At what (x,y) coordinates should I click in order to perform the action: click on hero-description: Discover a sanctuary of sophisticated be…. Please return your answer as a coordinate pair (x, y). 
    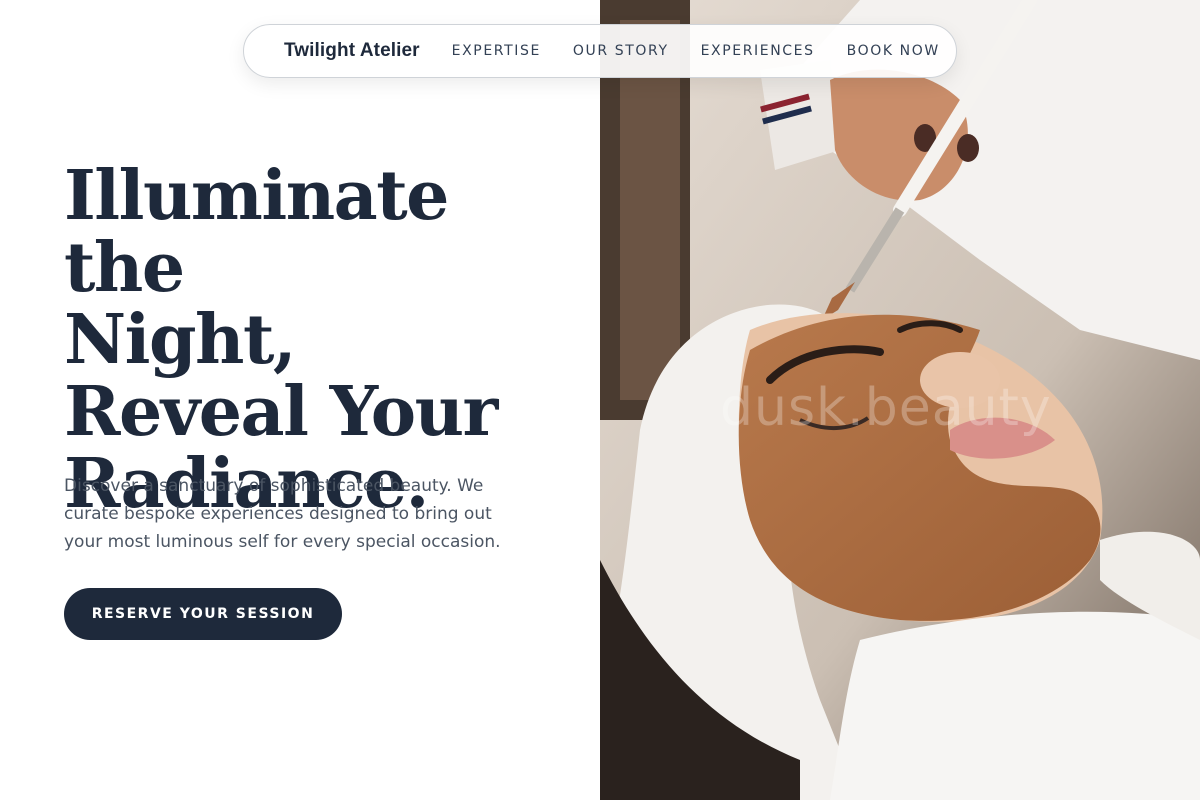
    Looking at the image, I should click on (282, 514).